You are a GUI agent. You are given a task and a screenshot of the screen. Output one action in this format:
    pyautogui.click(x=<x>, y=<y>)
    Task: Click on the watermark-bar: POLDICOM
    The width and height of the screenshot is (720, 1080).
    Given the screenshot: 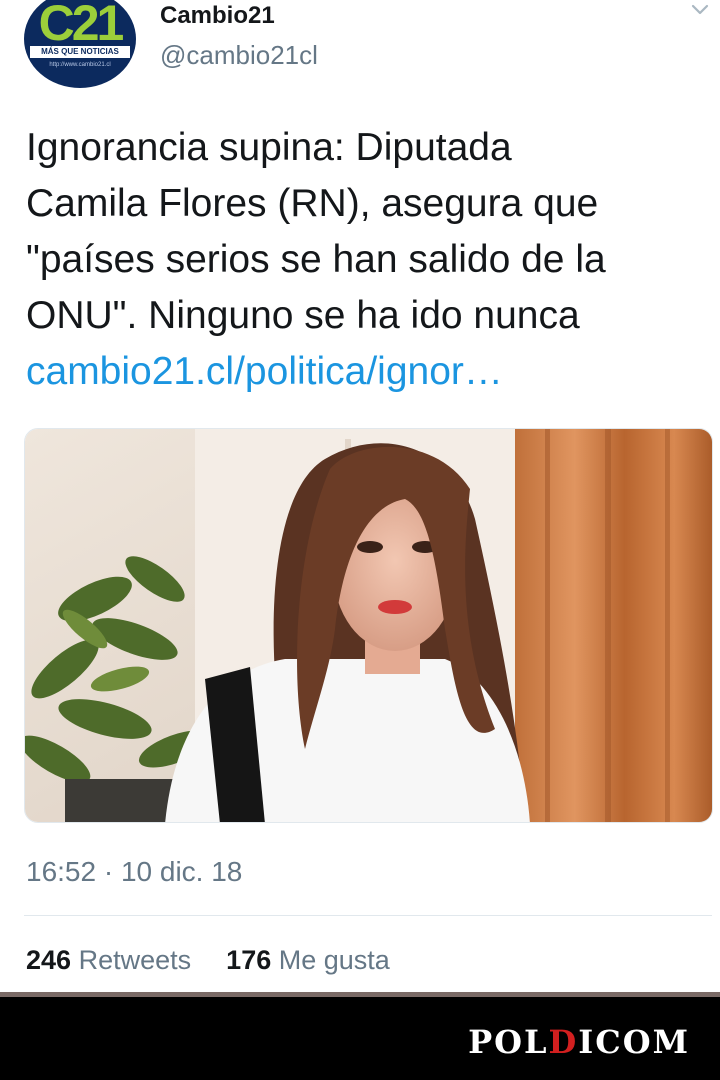 What is the action you would take?
    pyautogui.click(x=360, y=1038)
    